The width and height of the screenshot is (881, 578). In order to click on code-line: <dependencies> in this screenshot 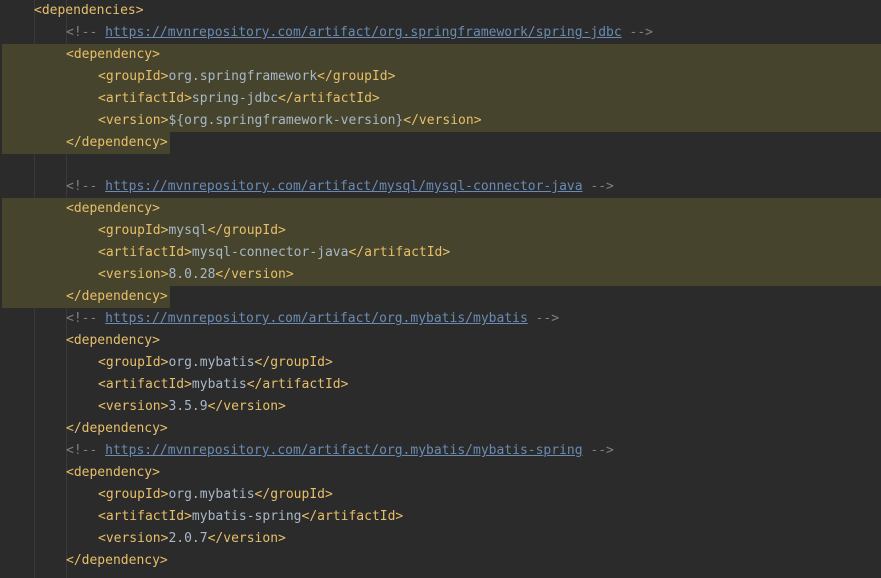, I will do `click(440, 11)`.